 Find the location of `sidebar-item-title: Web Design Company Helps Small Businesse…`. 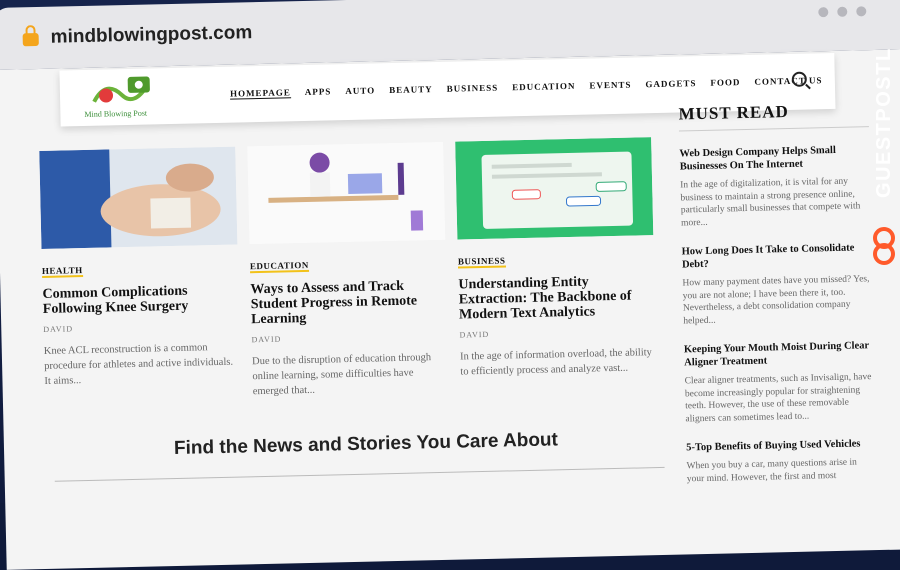

sidebar-item-title: Web Design Company Helps Small Businesse… is located at coordinates (774, 158).